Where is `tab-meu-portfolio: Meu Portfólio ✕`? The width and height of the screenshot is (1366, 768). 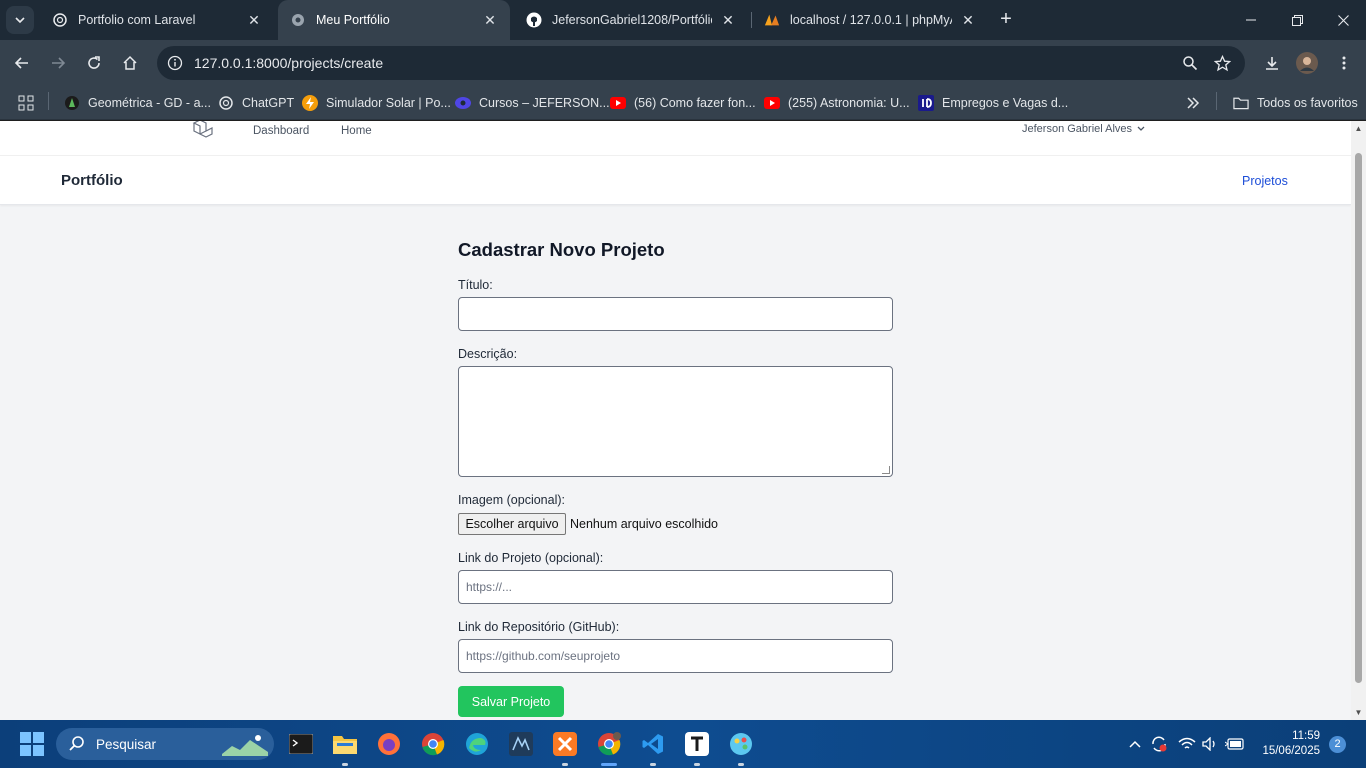
tab-meu-portfolio: Meu Portfólio ✕ is located at coordinates (394, 20).